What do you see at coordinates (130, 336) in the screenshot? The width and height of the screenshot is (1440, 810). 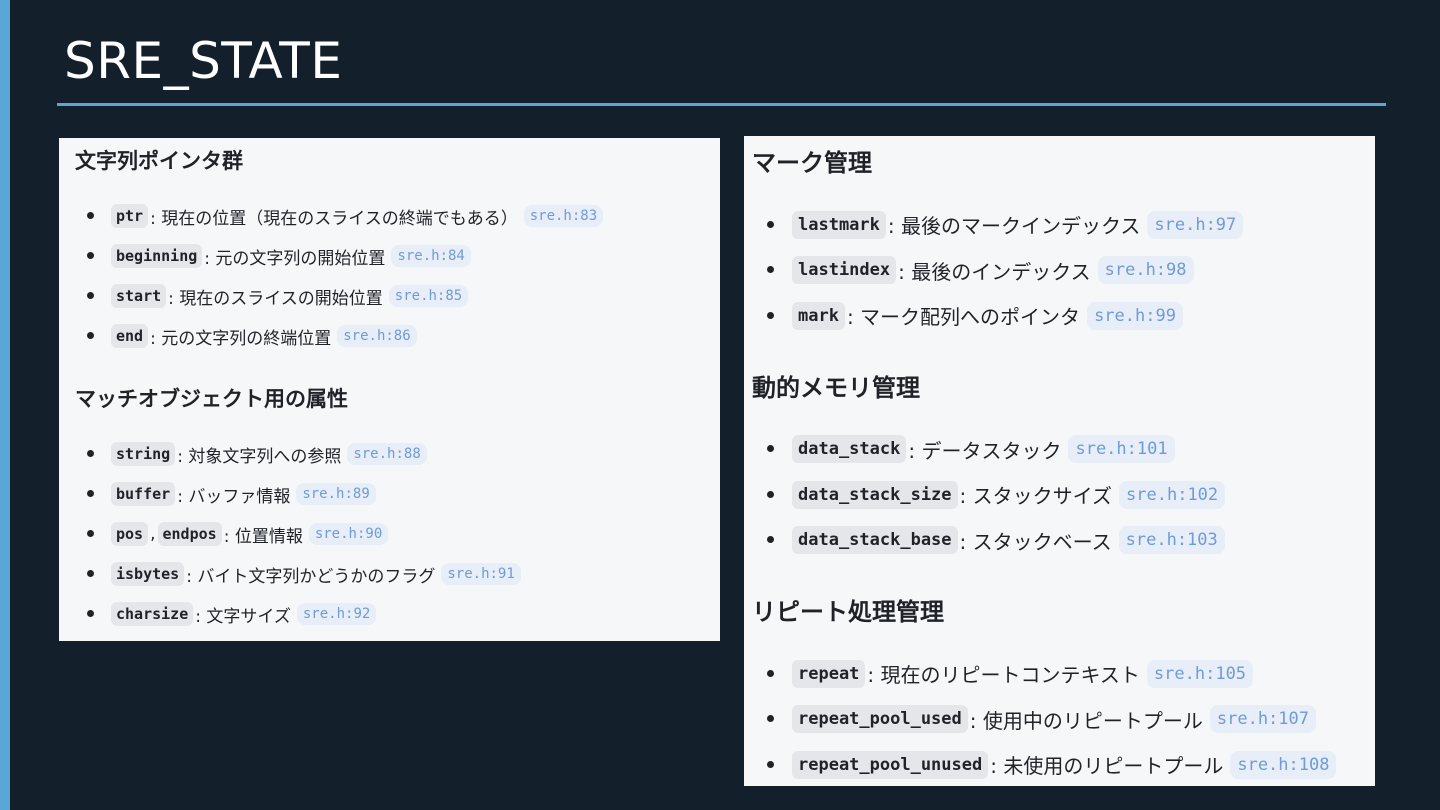 I see `field-code: end` at bounding box center [130, 336].